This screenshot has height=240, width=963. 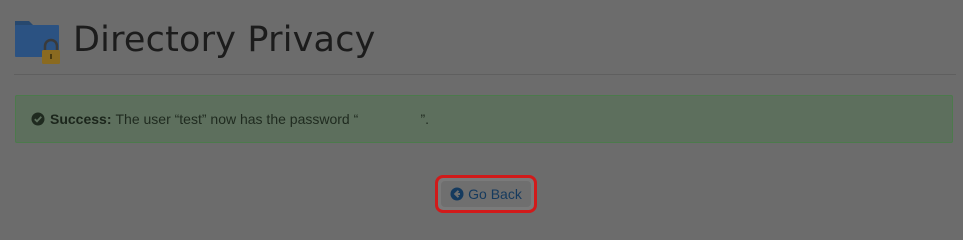 I want to click on check-circle-icon, so click(x=38, y=119).